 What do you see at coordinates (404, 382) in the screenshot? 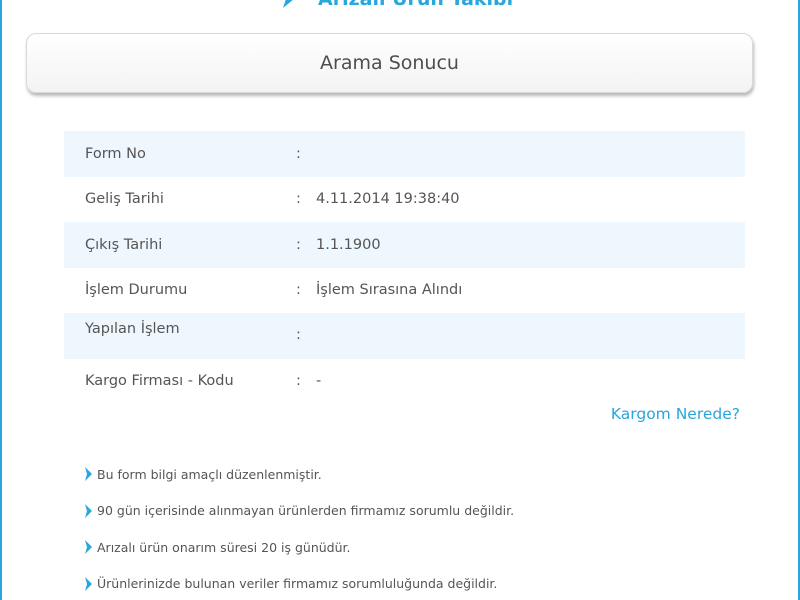
I see `detail-row-cargo-company-code: Kargo Firması - Kodu : -` at bounding box center [404, 382].